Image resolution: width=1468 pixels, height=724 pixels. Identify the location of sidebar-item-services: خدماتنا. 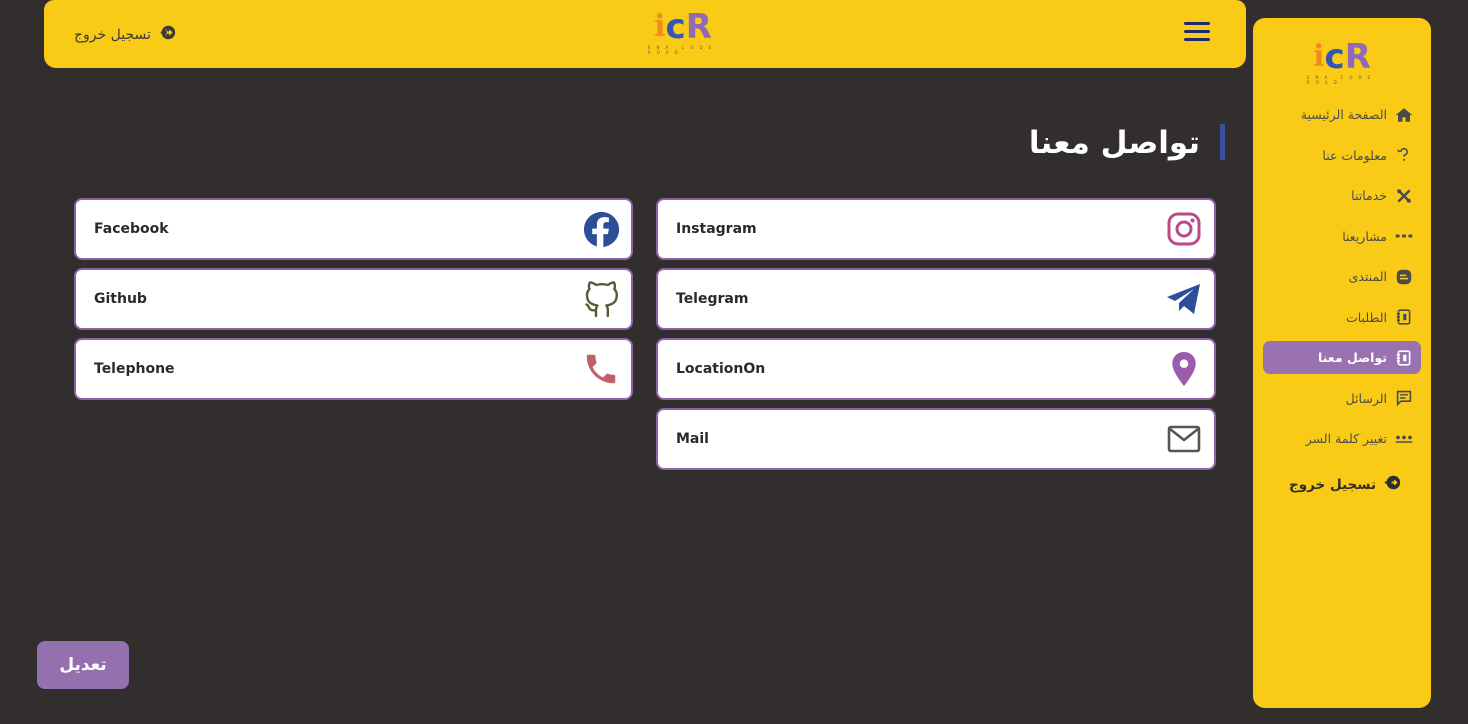
(1342, 195).